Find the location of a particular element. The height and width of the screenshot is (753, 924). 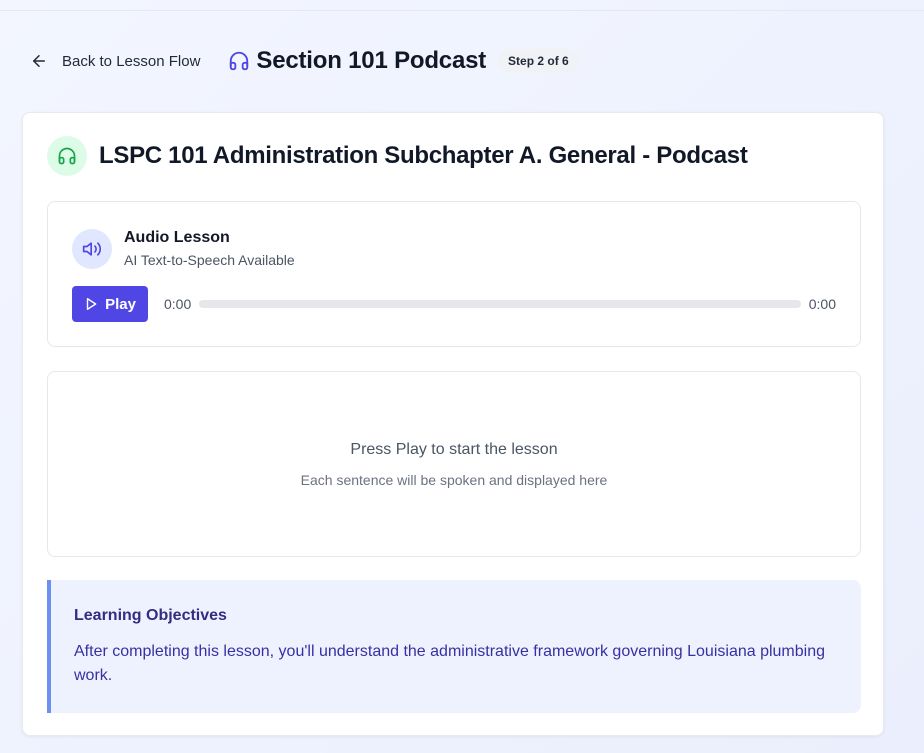

arrow-left-icon is located at coordinates (39, 61).